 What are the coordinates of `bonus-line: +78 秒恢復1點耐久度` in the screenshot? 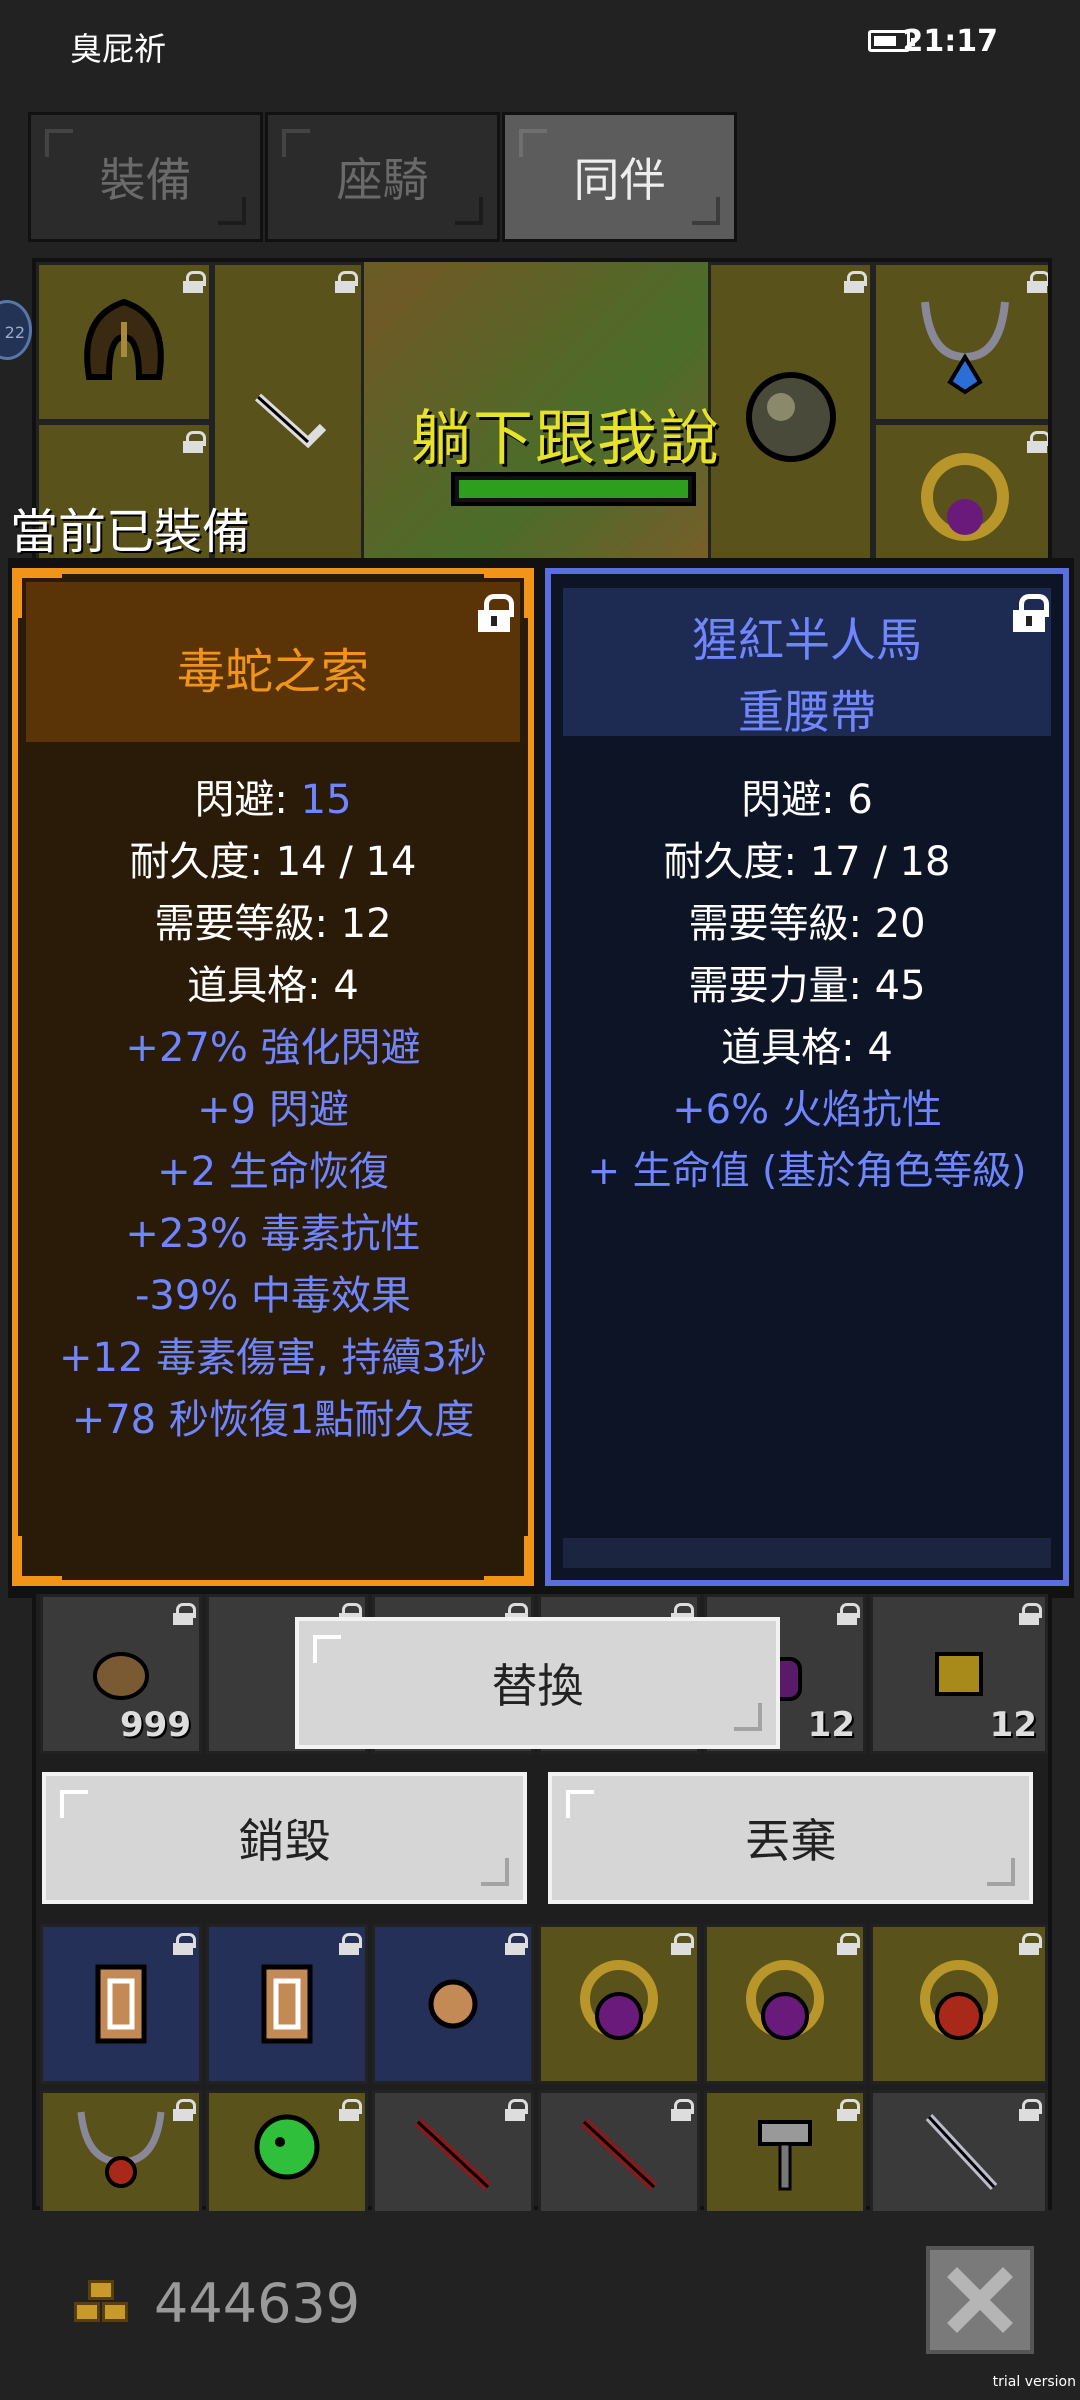 It's located at (273, 1420).